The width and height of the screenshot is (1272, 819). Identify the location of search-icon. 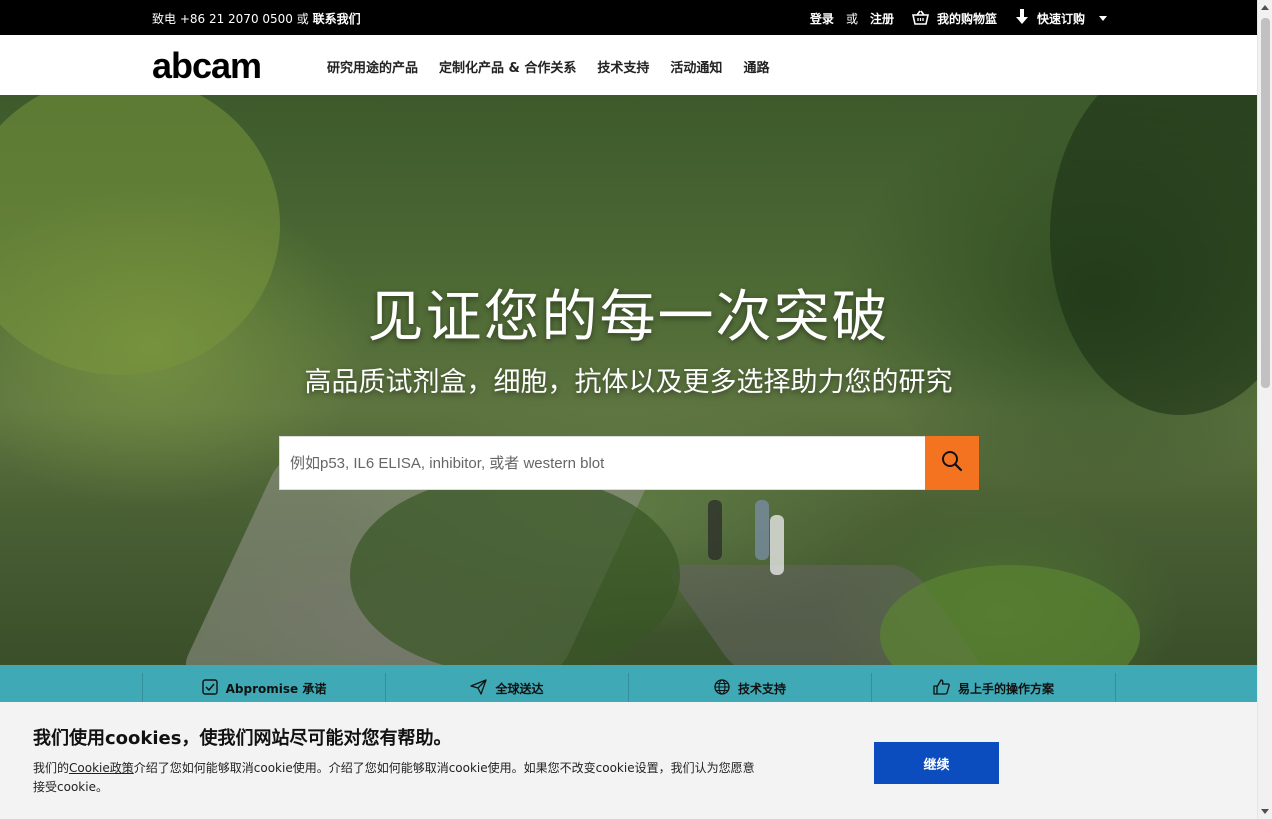
(952, 463).